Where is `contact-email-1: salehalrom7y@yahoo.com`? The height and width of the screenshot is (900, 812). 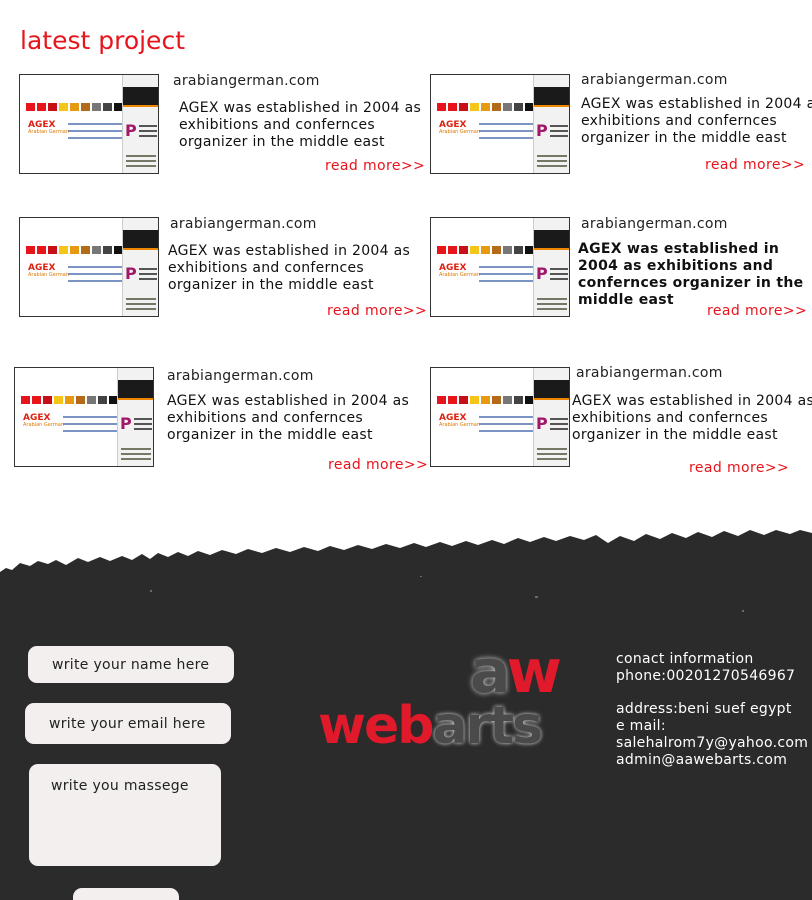 contact-email-1: salehalrom7y@yahoo.com is located at coordinates (712, 743).